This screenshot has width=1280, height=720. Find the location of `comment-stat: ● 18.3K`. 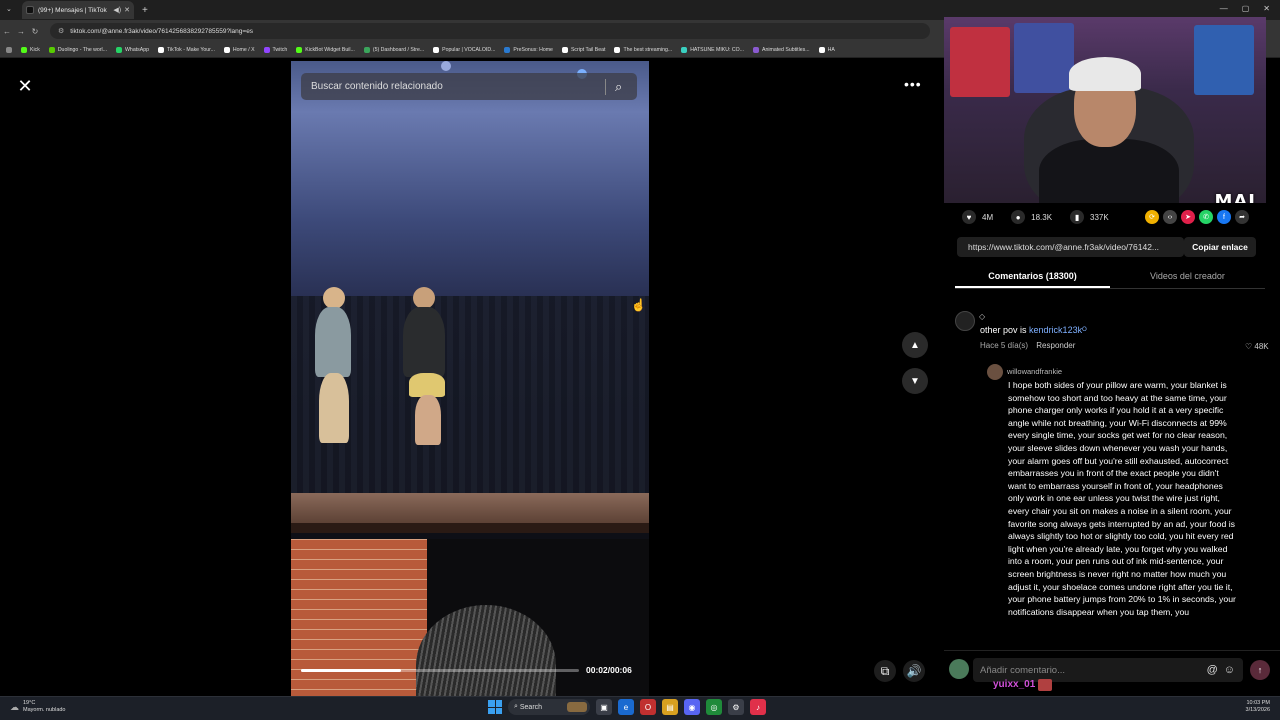

comment-stat: ● 18.3K is located at coordinates (1031, 217).